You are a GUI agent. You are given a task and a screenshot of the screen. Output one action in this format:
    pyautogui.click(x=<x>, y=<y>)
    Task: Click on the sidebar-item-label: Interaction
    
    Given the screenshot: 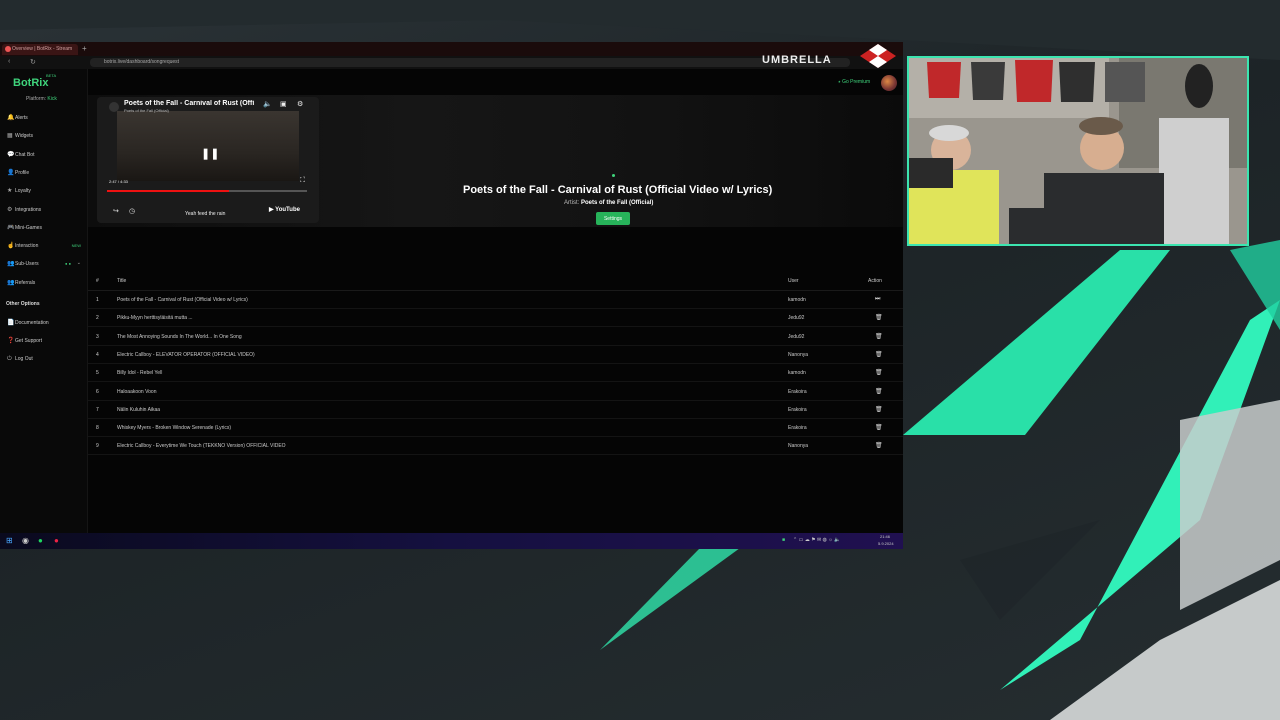 What is the action you would take?
    pyautogui.click(x=27, y=246)
    